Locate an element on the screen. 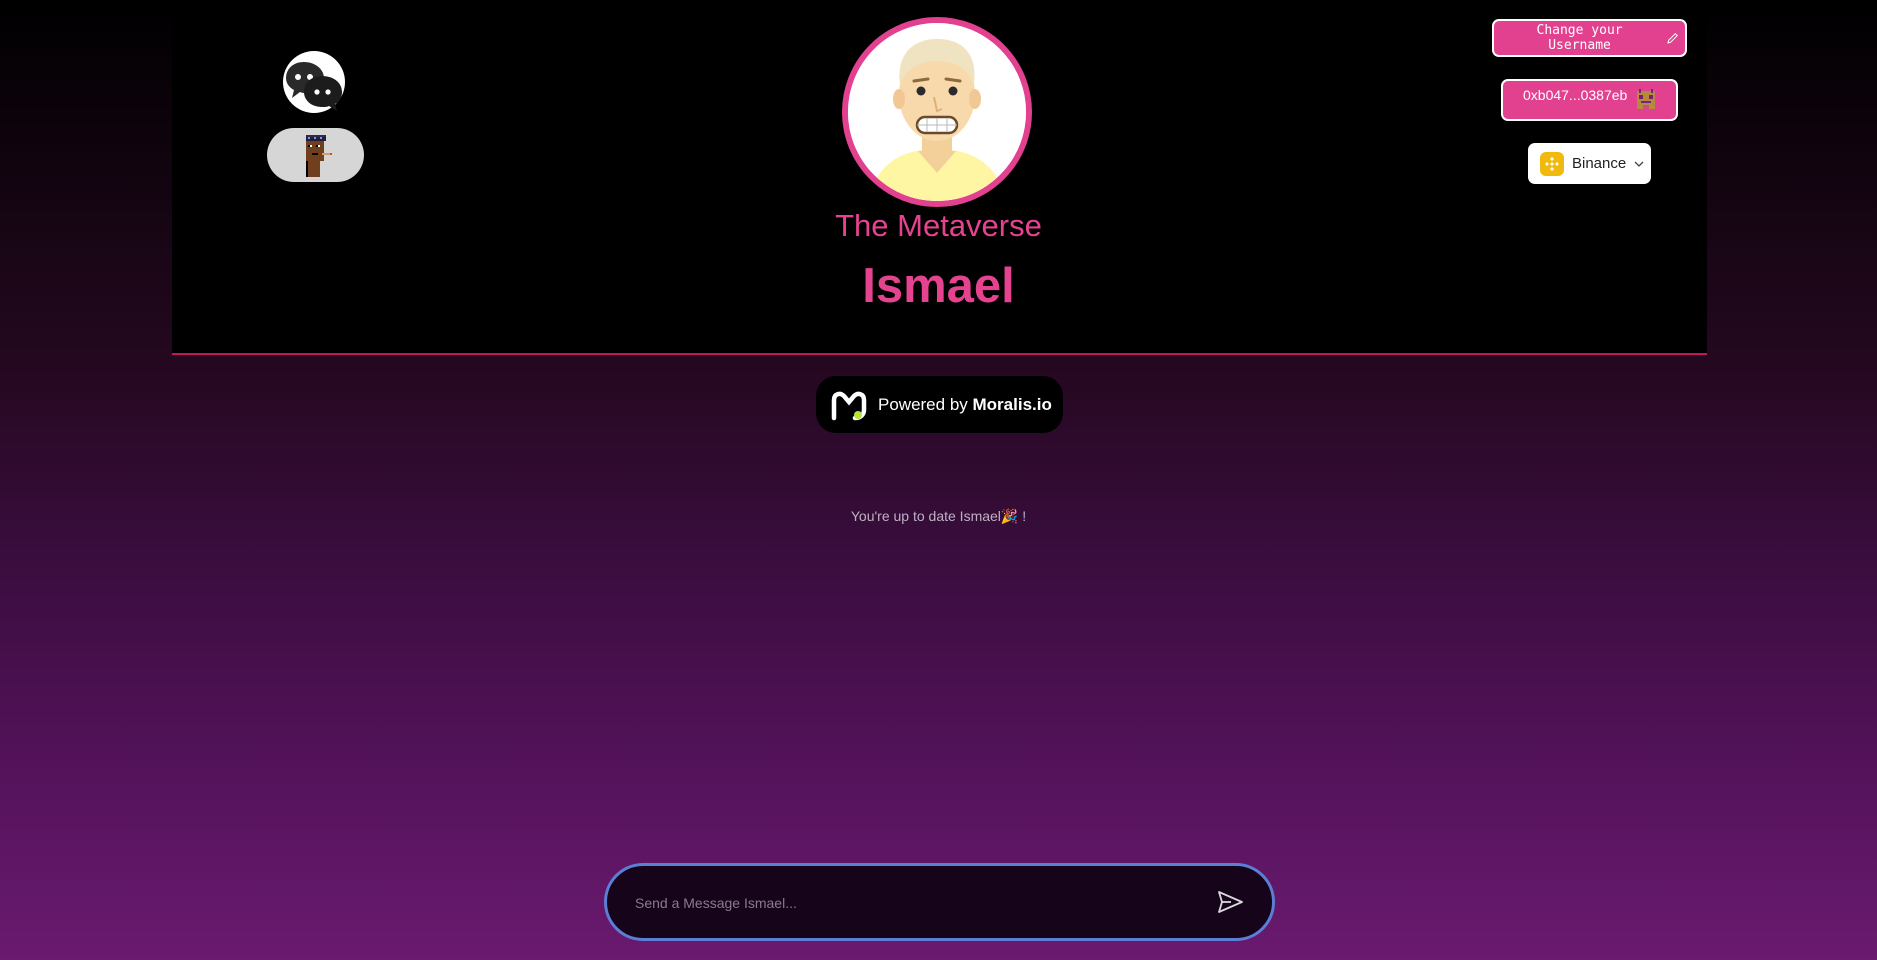 This screenshot has width=1877, height=960. pencil-icon is located at coordinates (1673, 38).